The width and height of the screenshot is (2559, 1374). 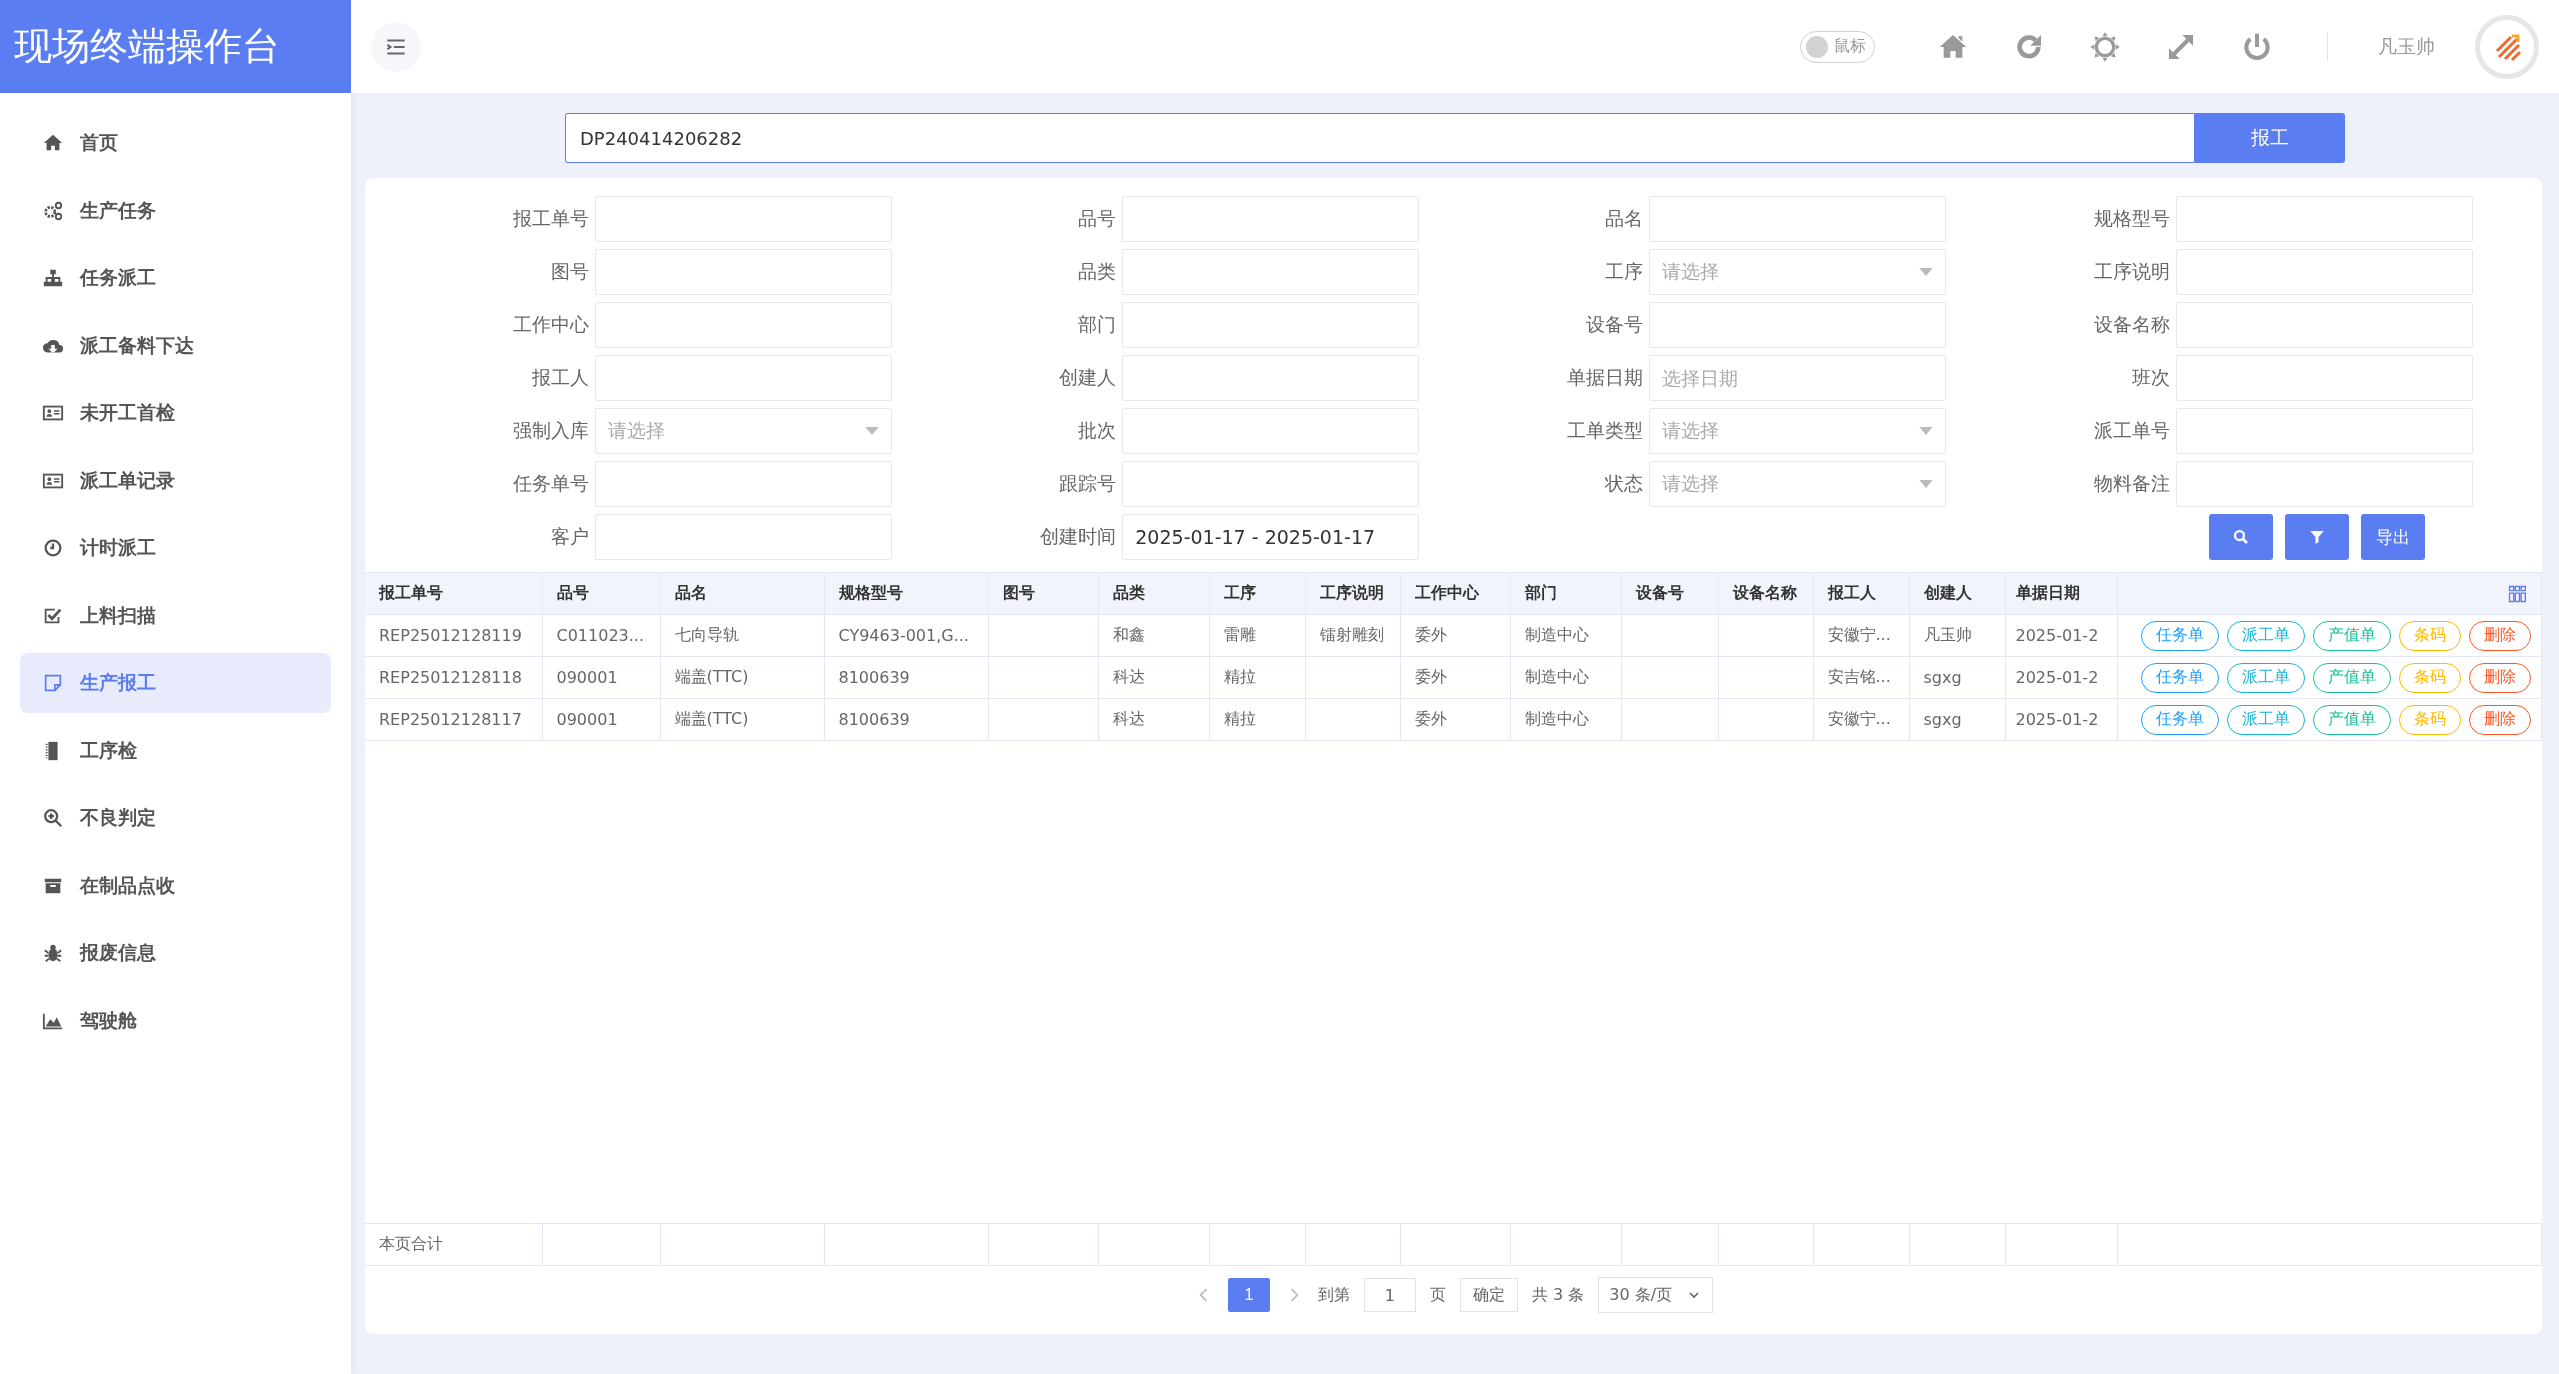 What do you see at coordinates (1333, 1295) in the screenshot?
I see `goto-label: 到第` at bounding box center [1333, 1295].